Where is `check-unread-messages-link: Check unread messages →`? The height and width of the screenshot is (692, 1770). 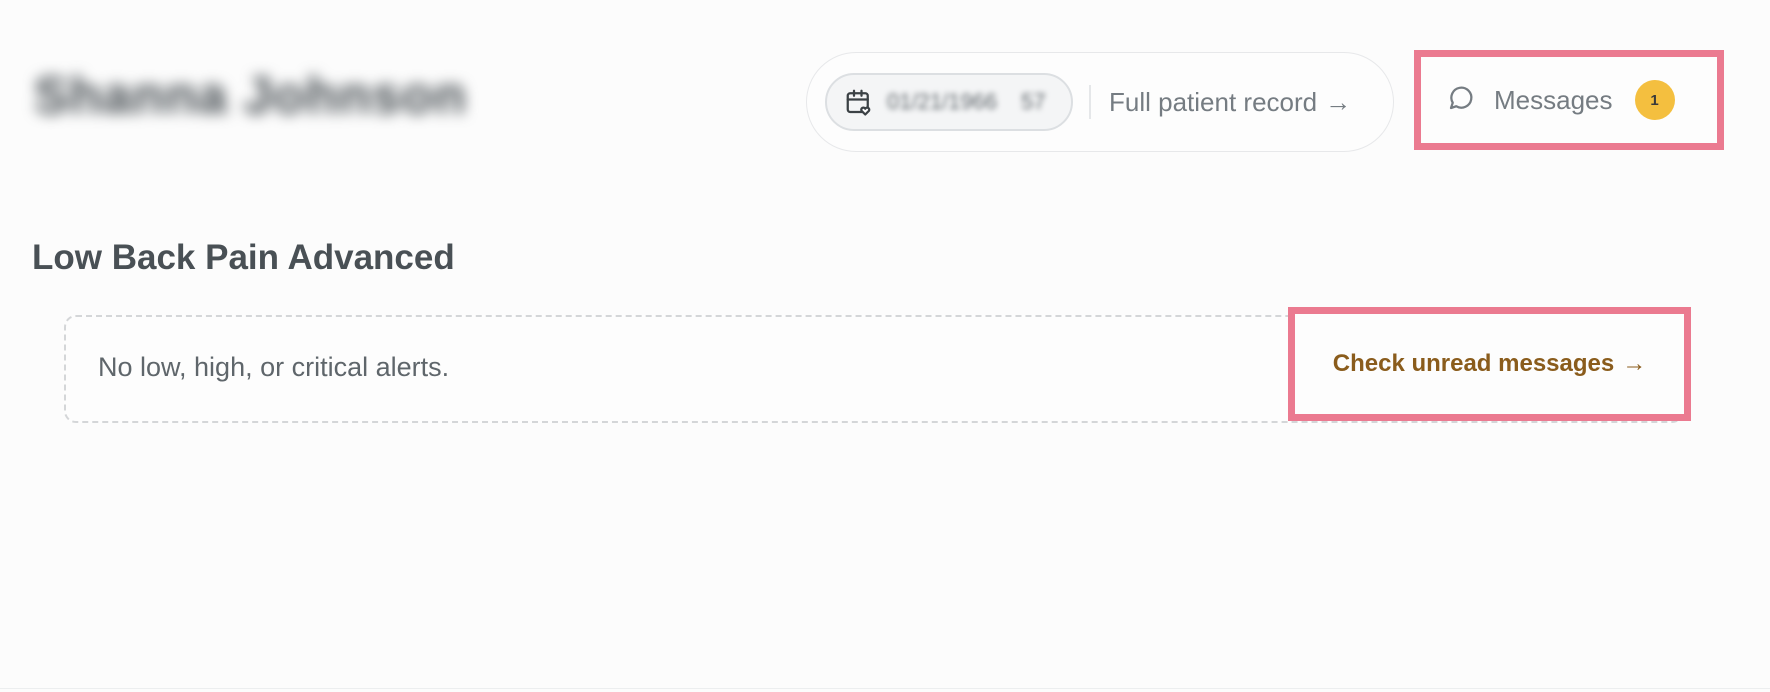
check-unread-messages-link: Check unread messages → is located at coordinates (1489, 364).